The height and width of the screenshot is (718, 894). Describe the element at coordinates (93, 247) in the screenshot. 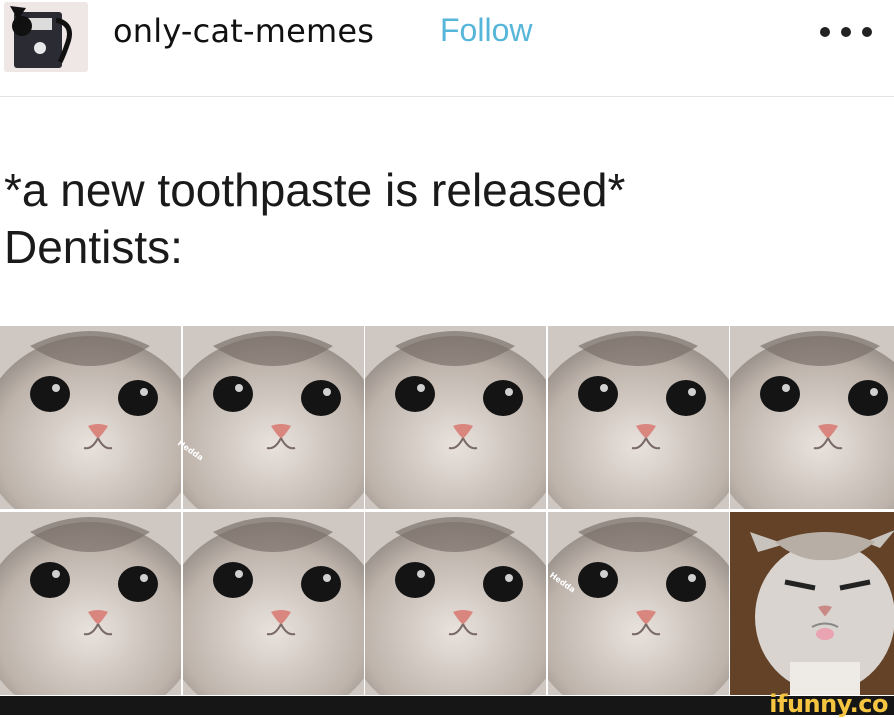

I see `caption-line-2: Dentists:` at that location.